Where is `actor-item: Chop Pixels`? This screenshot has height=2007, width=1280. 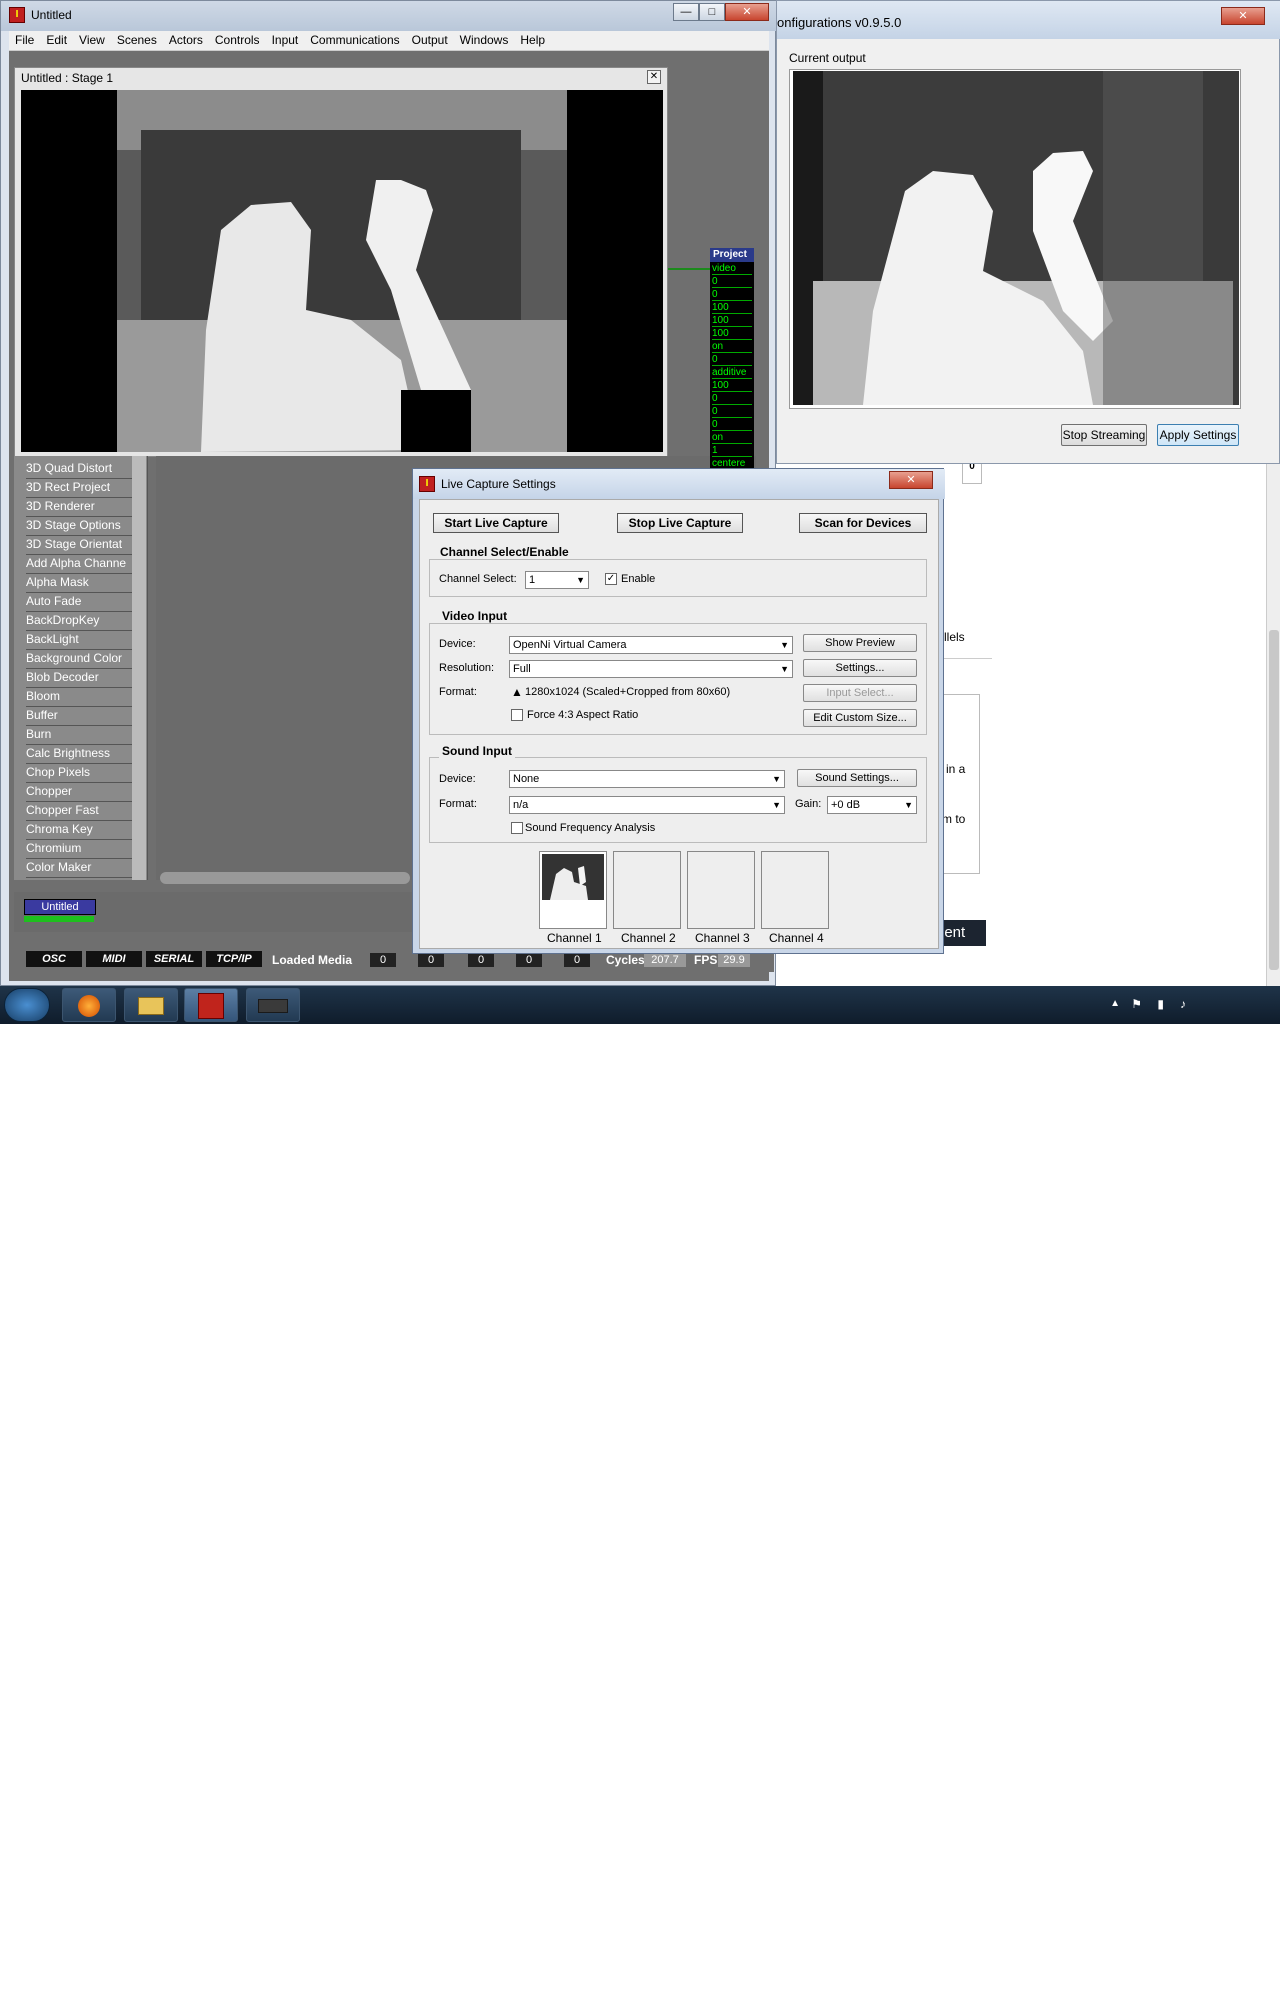
actor-item: Chop Pixels is located at coordinates (84, 773).